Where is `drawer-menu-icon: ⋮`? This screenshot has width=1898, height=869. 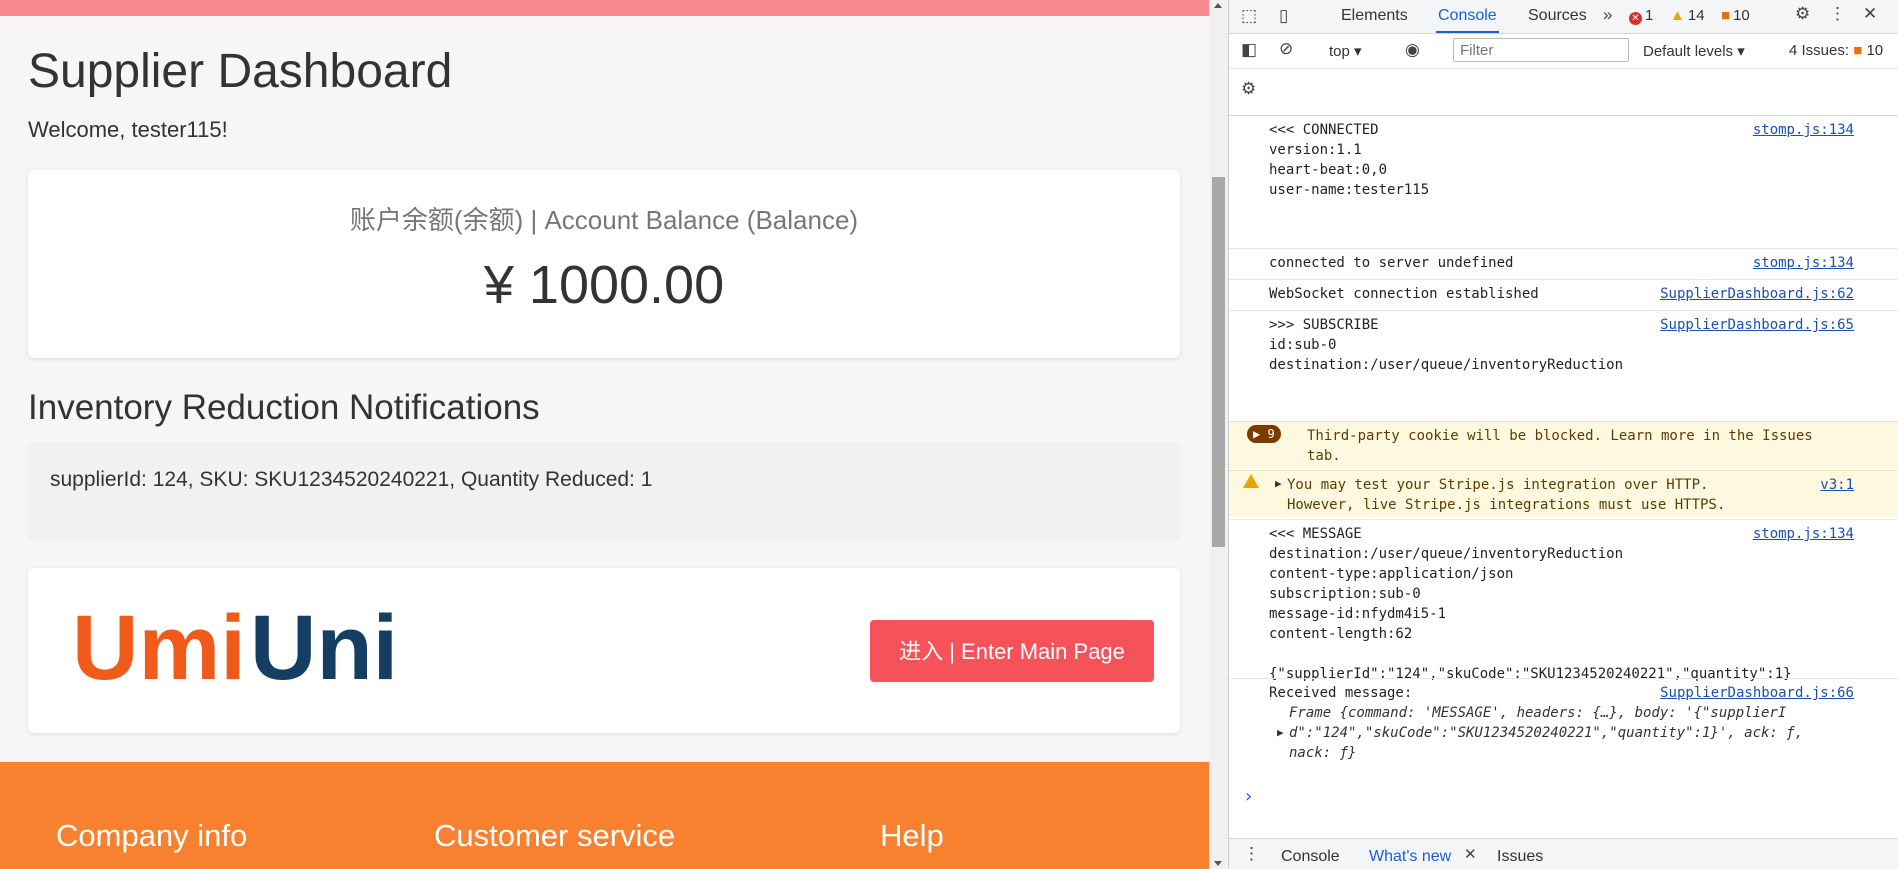
drawer-menu-icon: ⋮ is located at coordinates (1251, 854).